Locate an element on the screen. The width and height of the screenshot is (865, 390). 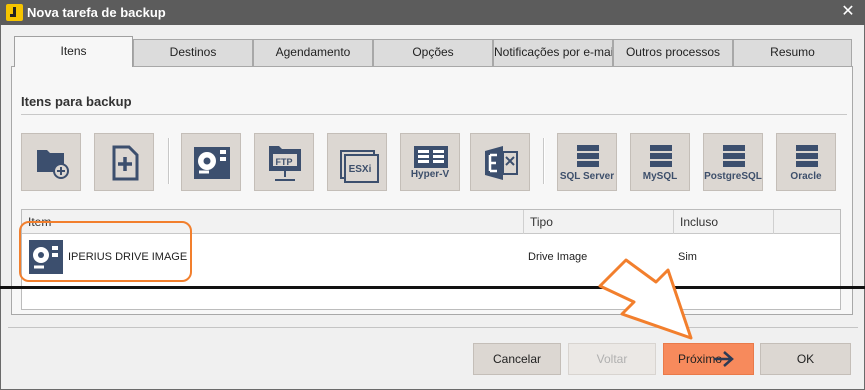
hyper-v-label: Hyper-V is located at coordinates (430, 174).